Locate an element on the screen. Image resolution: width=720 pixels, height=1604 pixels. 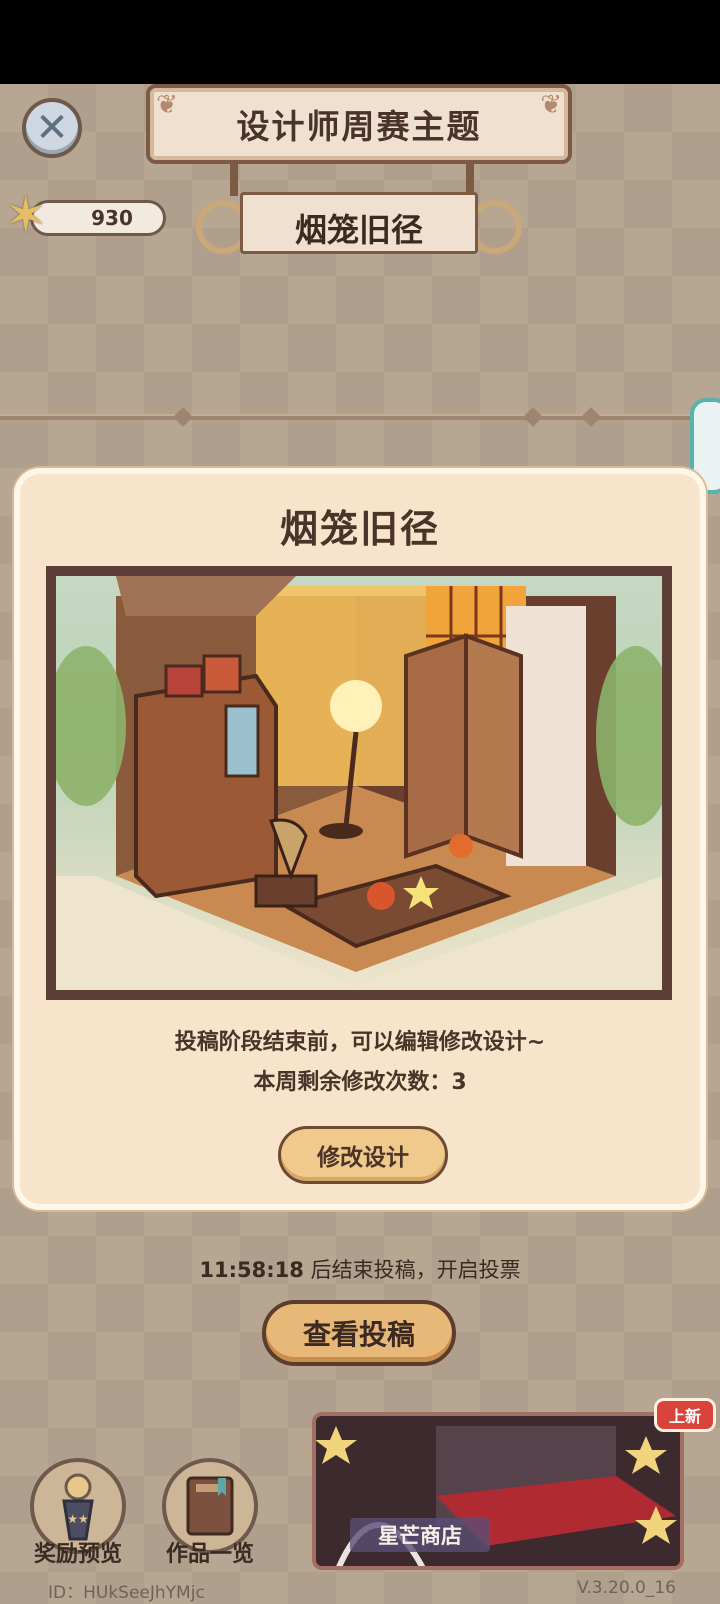
edit-hint: 投稿阶段结束前，可以编辑修改设计~ is located at coordinates (360, 1042).